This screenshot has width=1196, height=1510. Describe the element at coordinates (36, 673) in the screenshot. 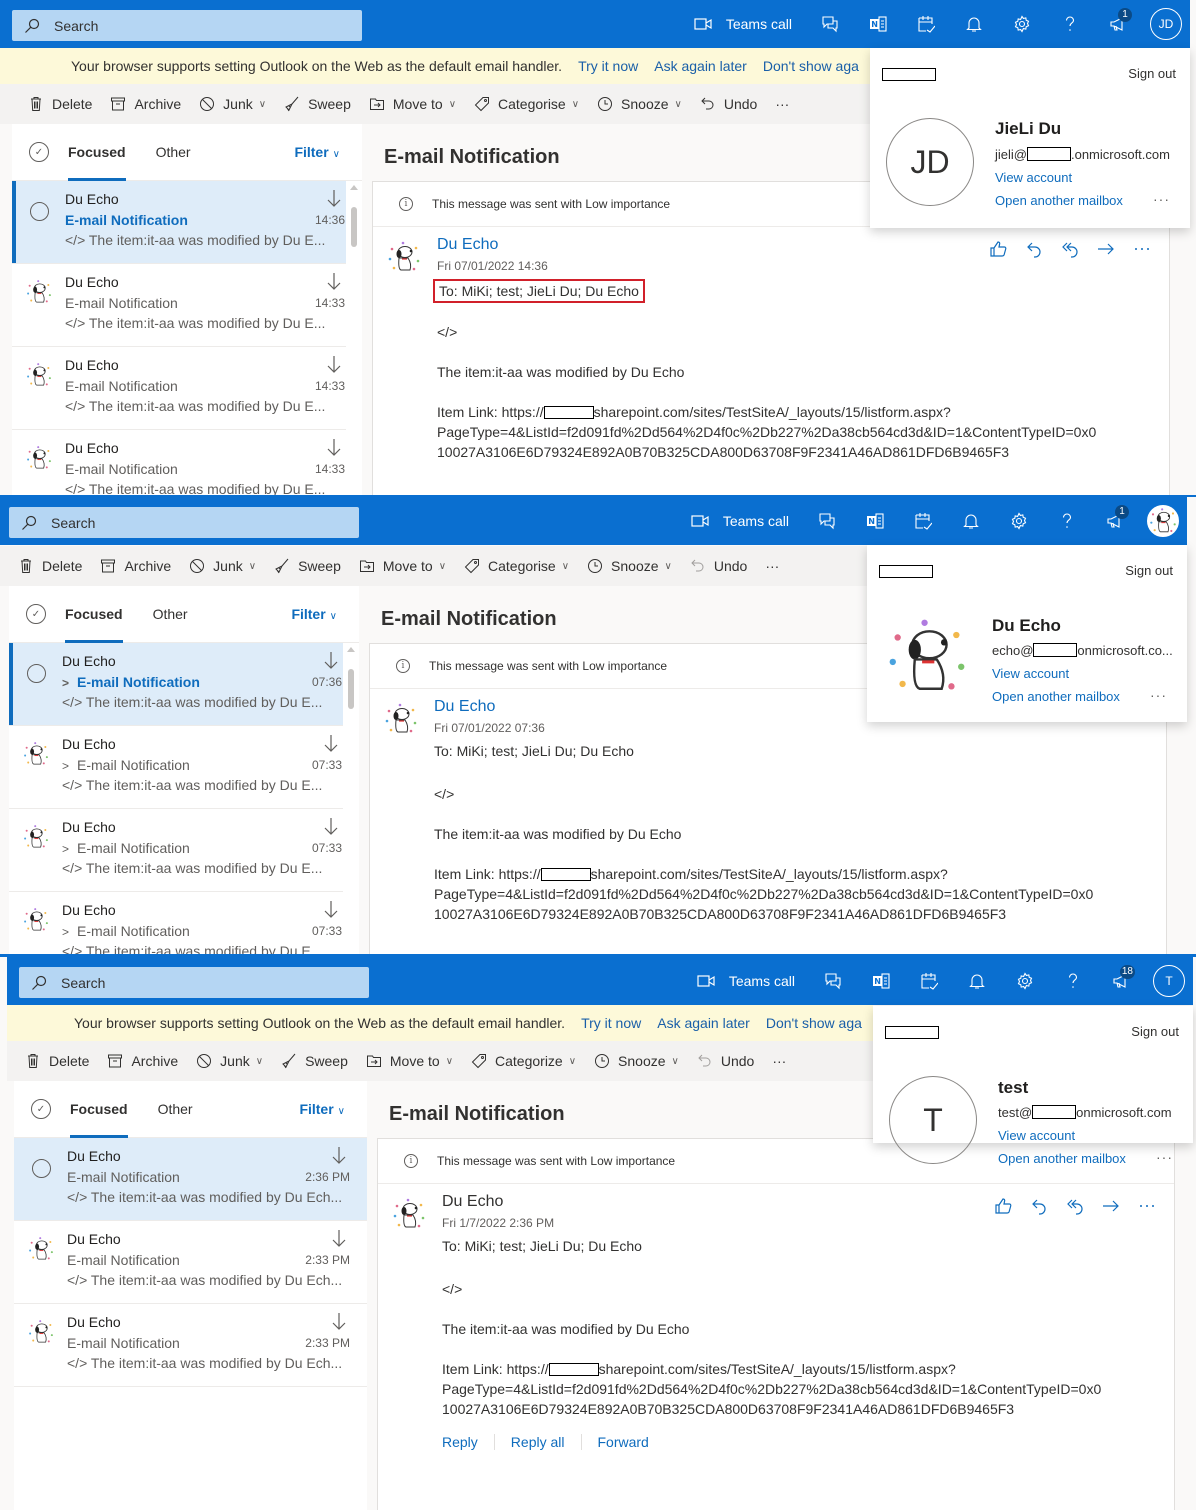

I see `select-message-checkbox` at that location.